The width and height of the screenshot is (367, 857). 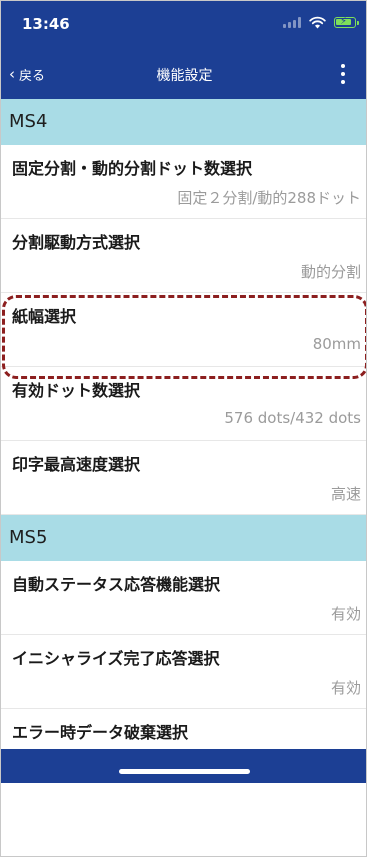 I want to click on battery-charging-icon: ⚡, so click(x=346, y=22).